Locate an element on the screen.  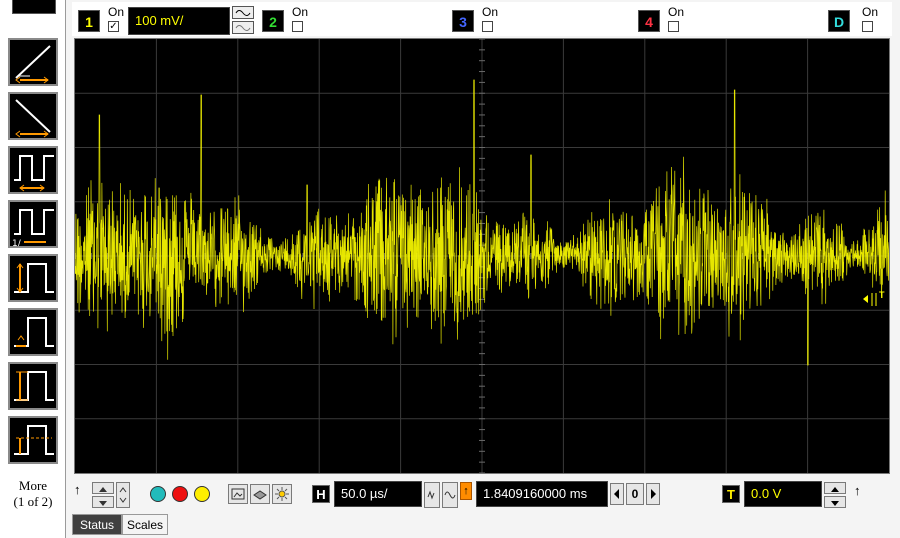
digital-on-label: On is located at coordinates (870, 12).